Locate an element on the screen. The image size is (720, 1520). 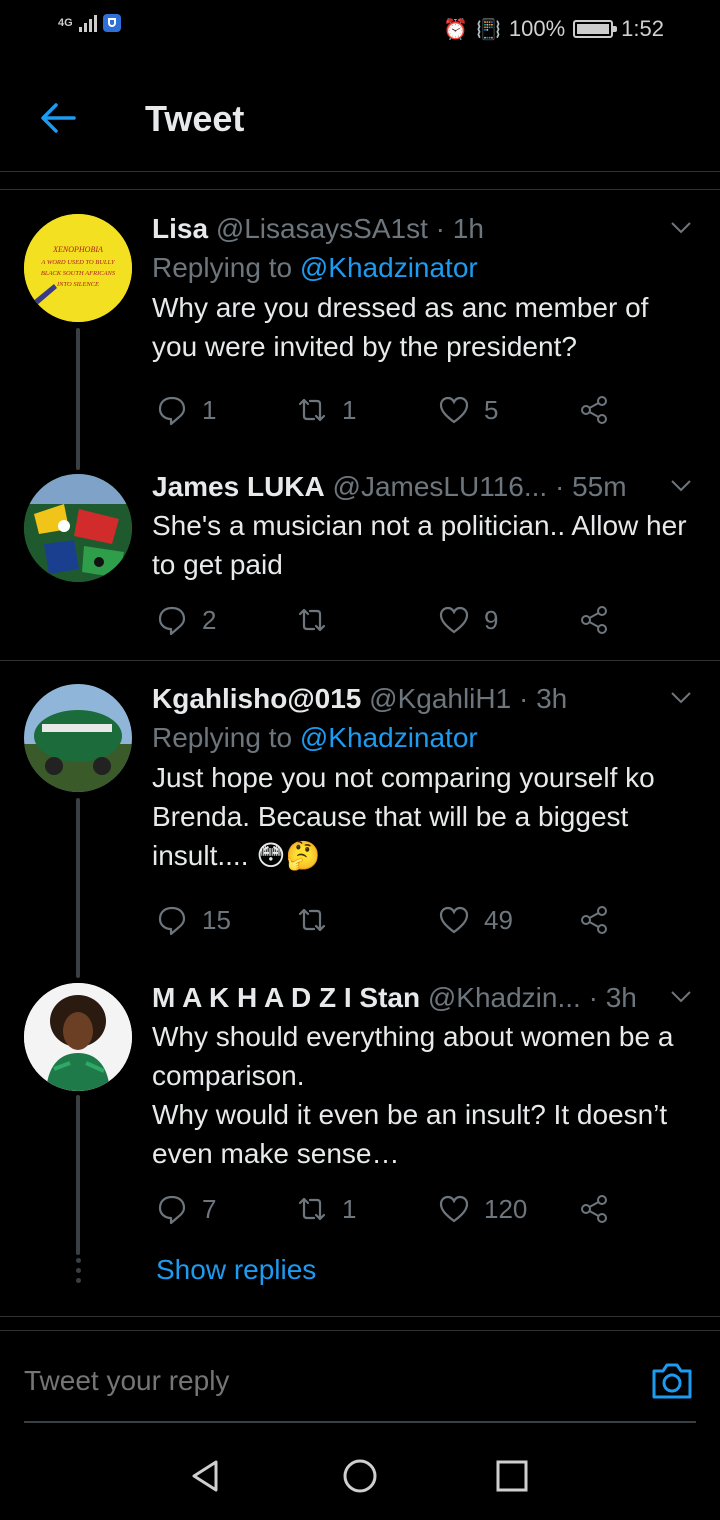
author-handle: @KgahliH1 is located at coordinates (440, 698).